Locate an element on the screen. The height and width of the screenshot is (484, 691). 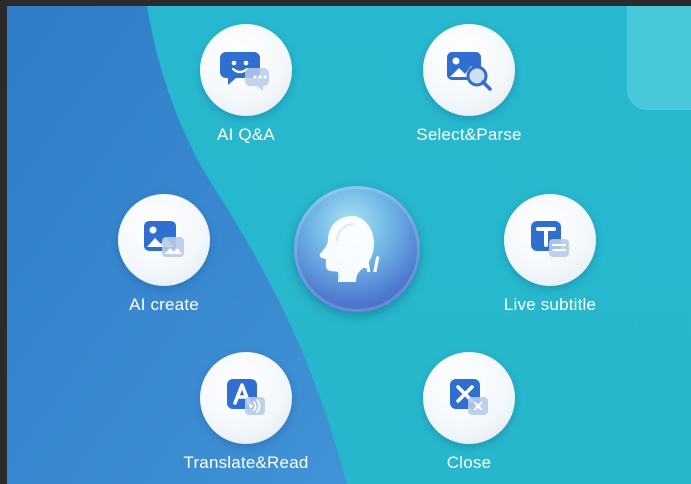
ai-qa-button: AI Q&A is located at coordinates (246, 84).